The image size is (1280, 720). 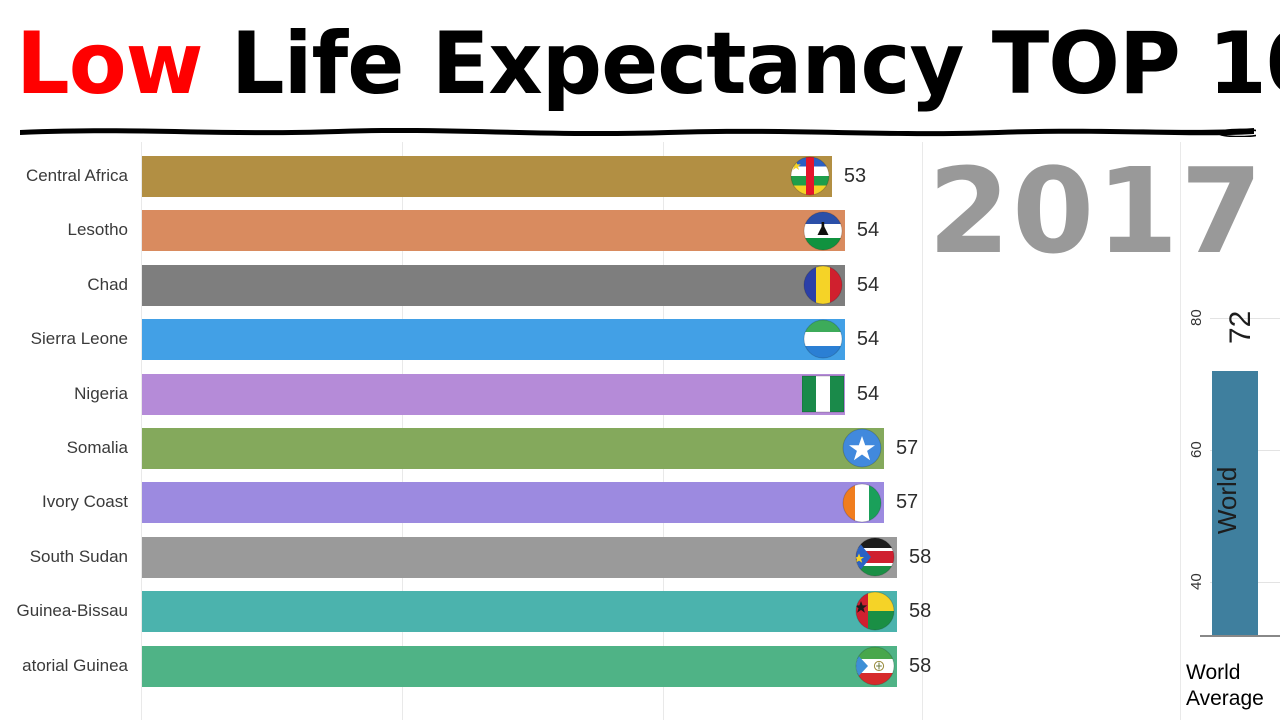 I want to click on bar-category-label: Ivory Coast, so click(x=85, y=502).